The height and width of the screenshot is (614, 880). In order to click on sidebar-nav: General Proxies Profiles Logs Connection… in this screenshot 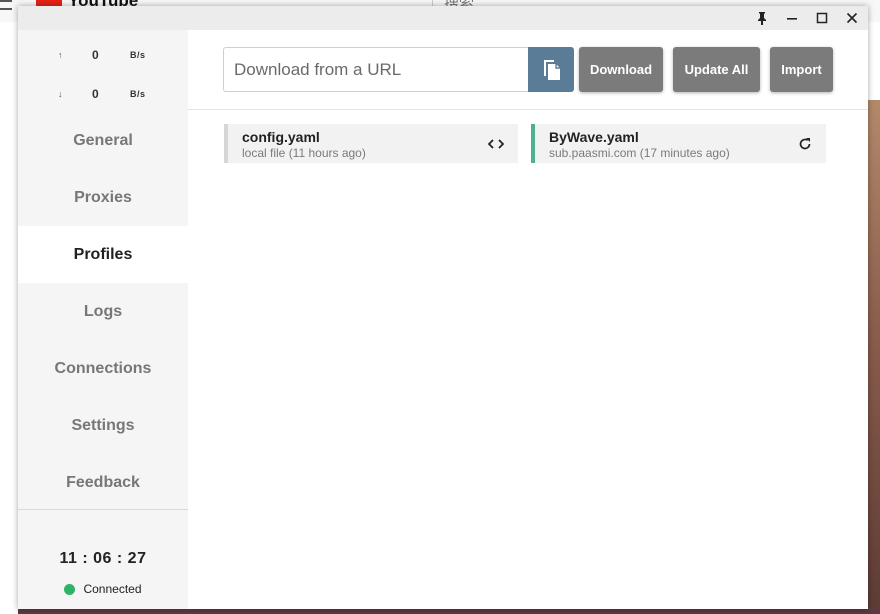, I will do `click(103, 311)`.